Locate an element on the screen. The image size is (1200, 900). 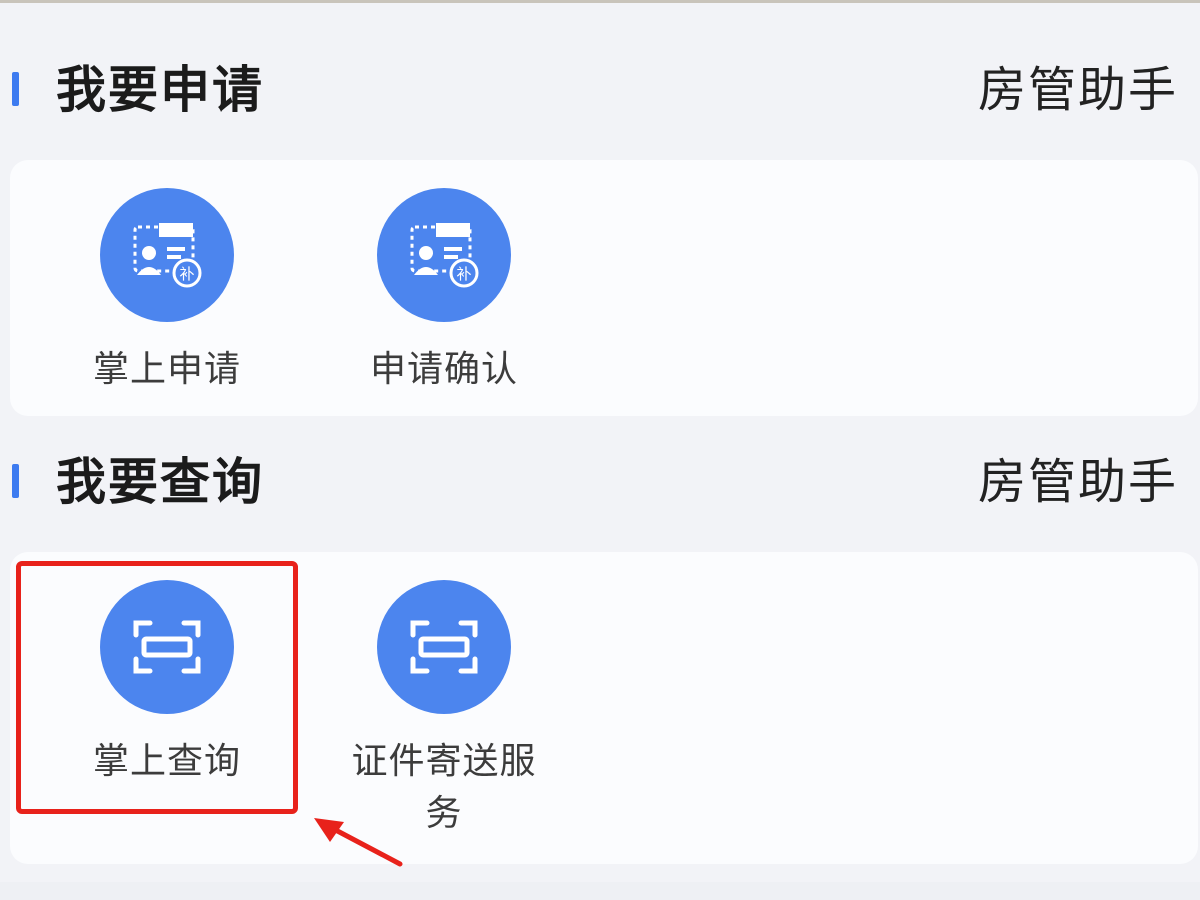
pointer-arrow-icon is located at coordinates (358, 842).